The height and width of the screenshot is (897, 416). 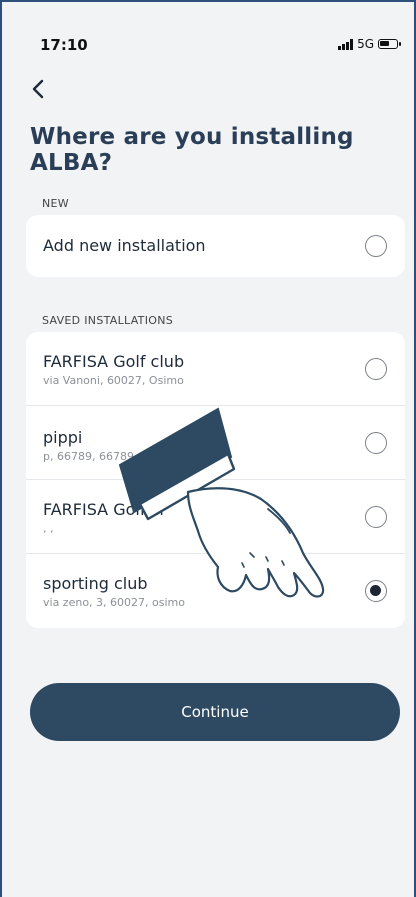 I want to click on continue-button: Continue, so click(x=215, y=712).